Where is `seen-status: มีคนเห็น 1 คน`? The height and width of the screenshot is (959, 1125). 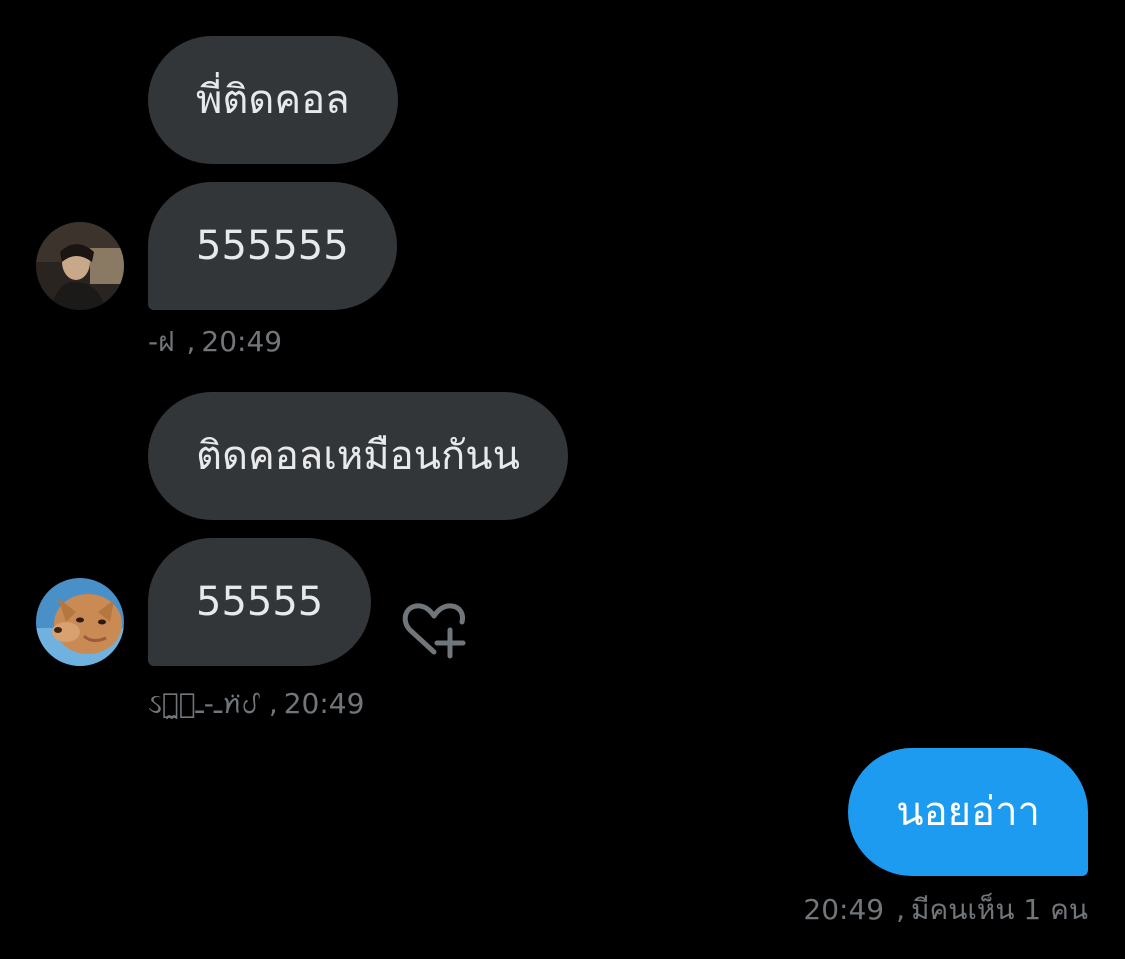
seen-status: มีคนเห็น 1 คน is located at coordinates (999, 909).